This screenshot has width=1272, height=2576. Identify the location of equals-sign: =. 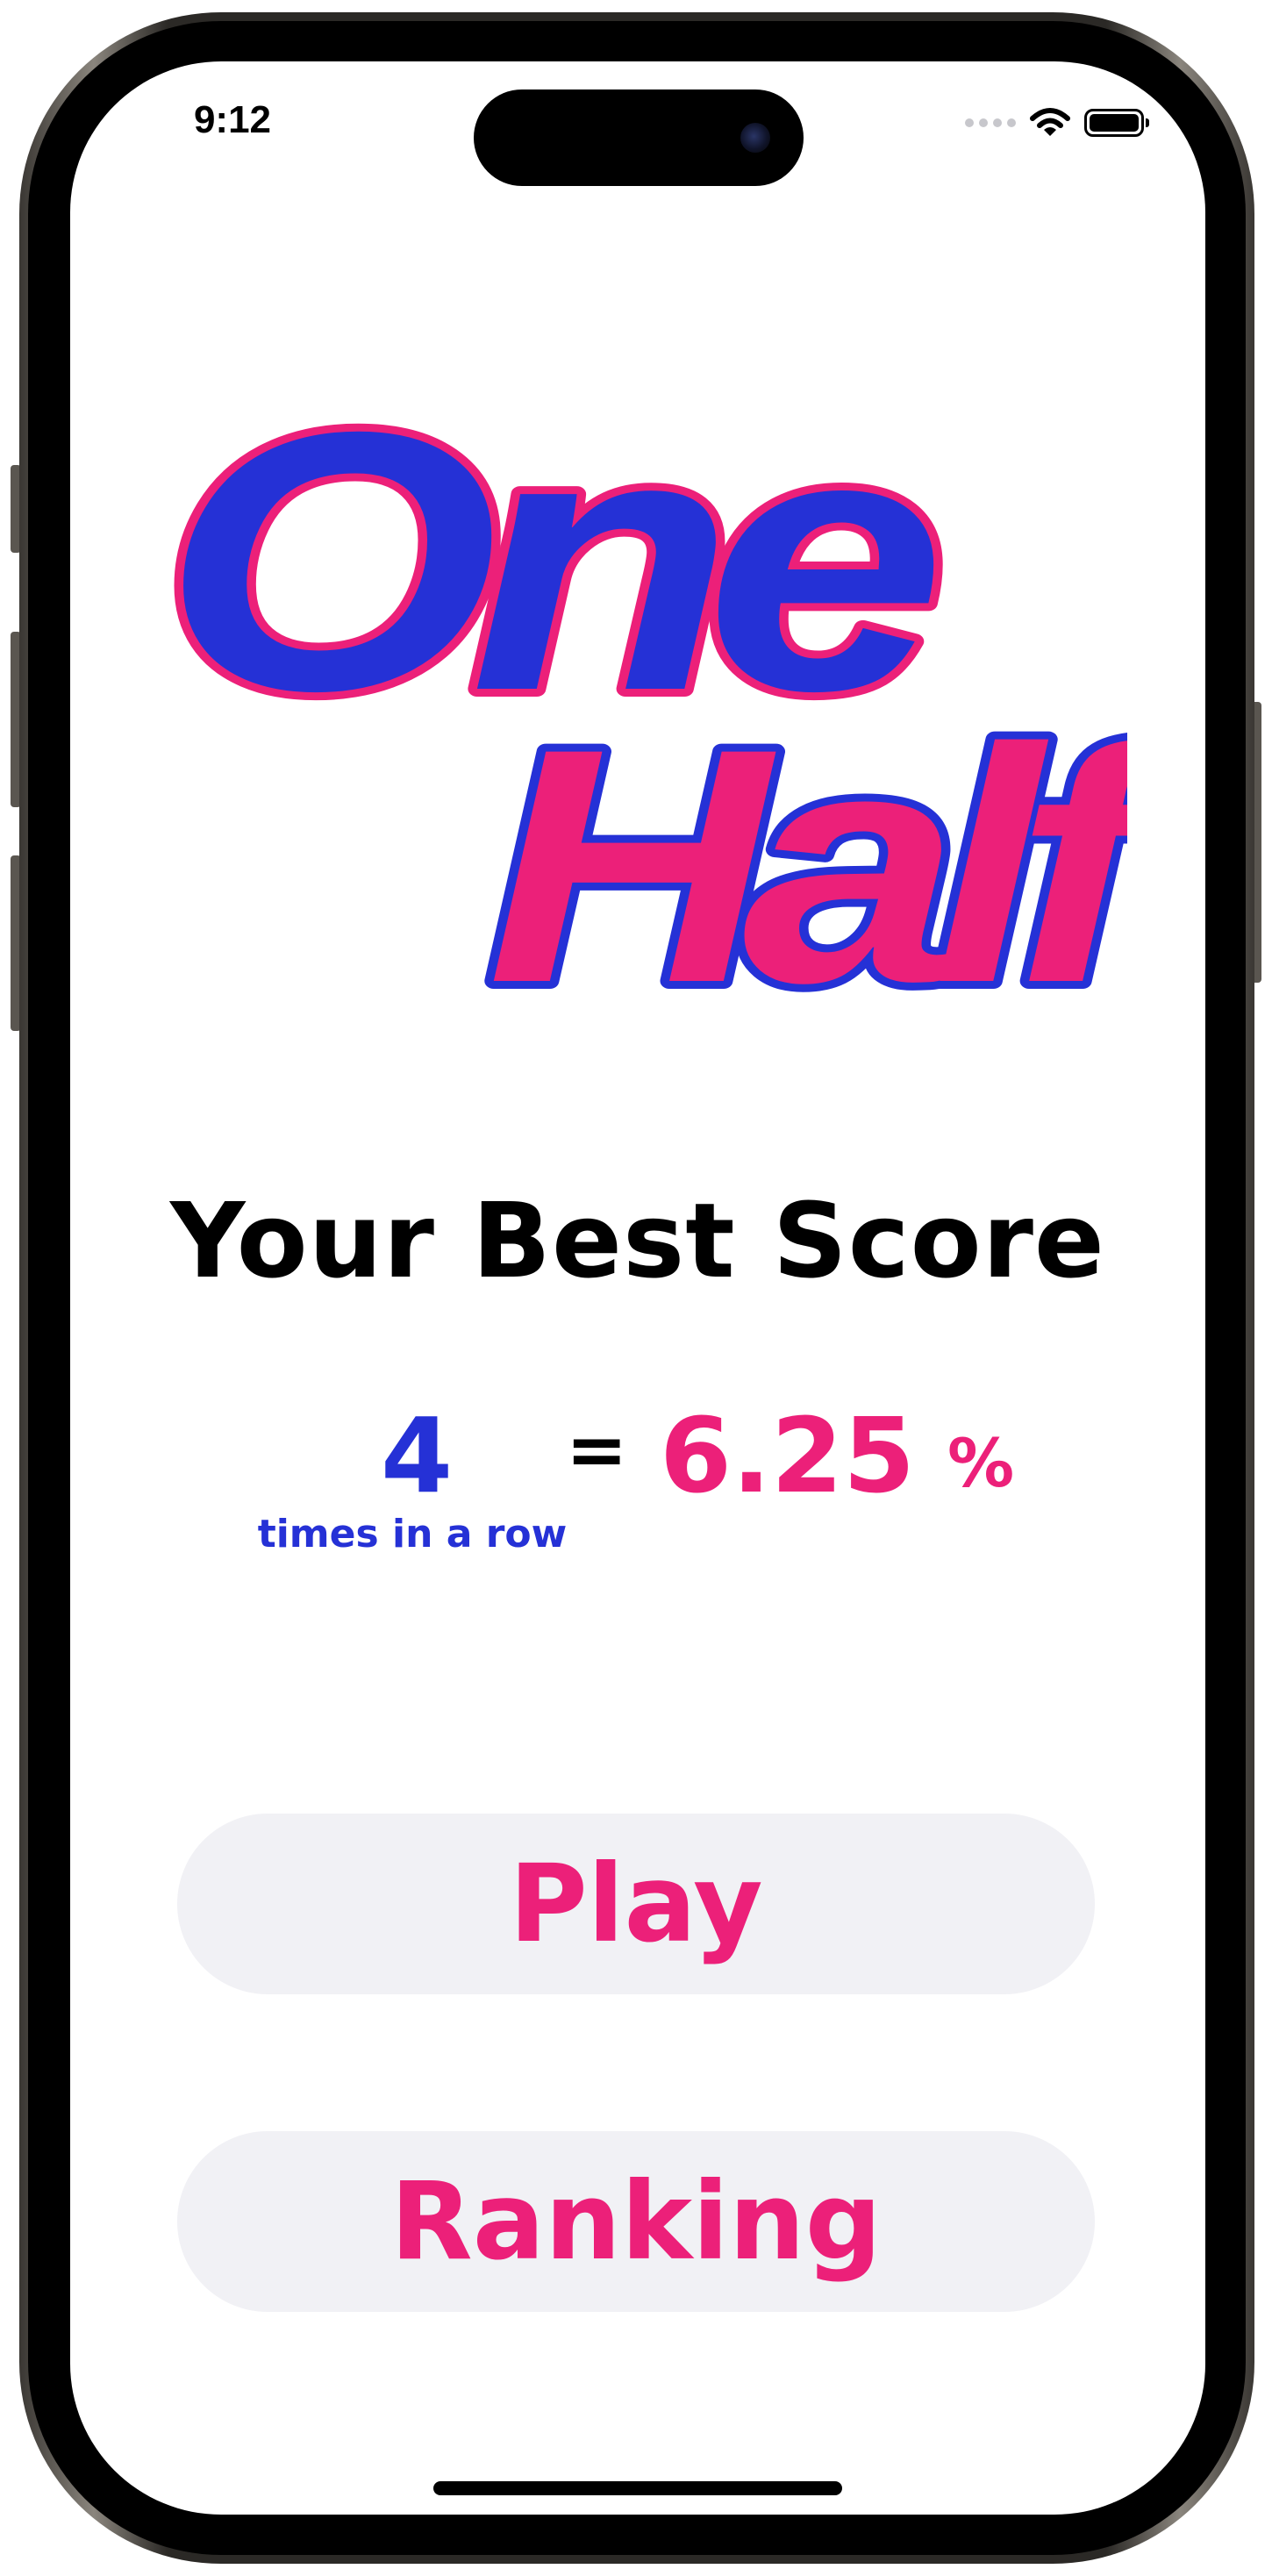
(597, 1449).